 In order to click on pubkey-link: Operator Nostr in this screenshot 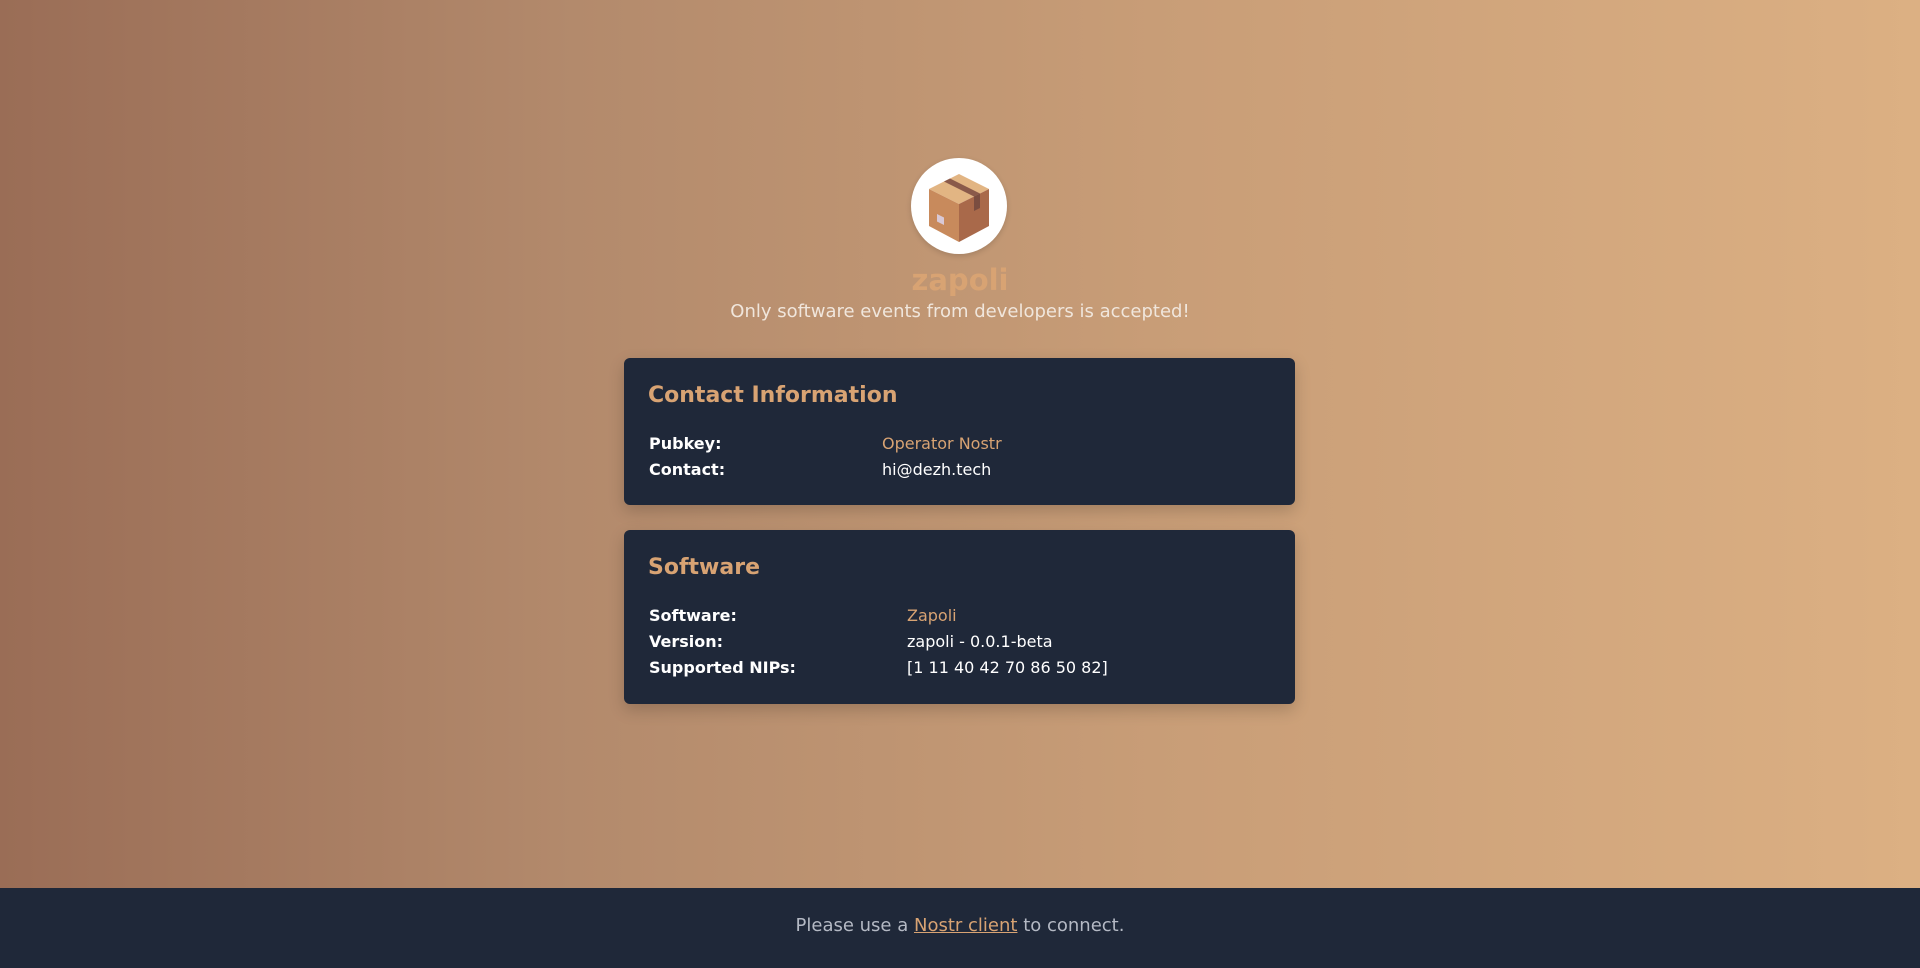, I will do `click(942, 444)`.